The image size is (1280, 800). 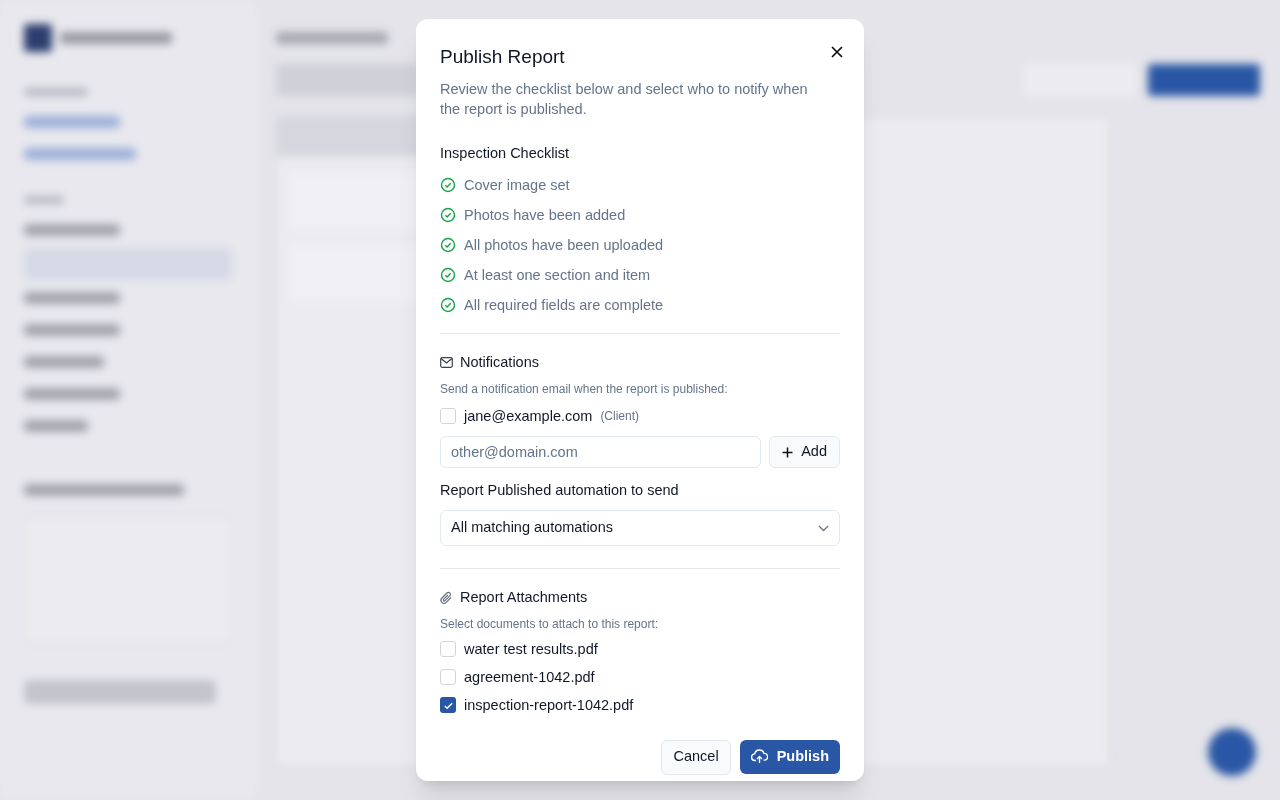 What do you see at coordinates (517, 185) in the screenshot?
I see `checklist-item: Cover image set` at bounding box center [517, 185].